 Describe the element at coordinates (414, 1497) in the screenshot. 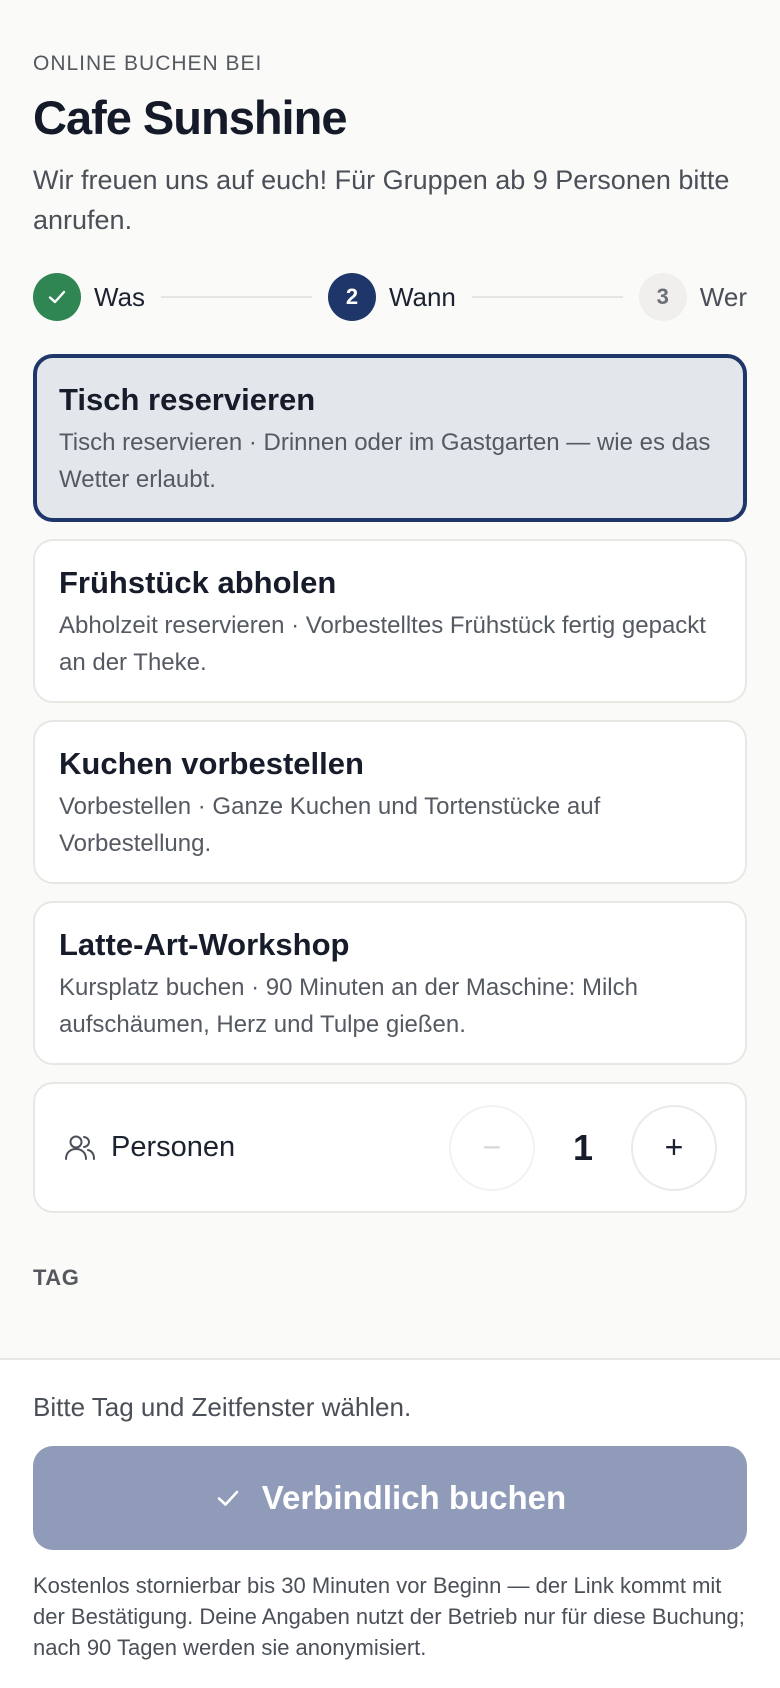

I see `book-button-label: Verbindlich buchen` at that location.